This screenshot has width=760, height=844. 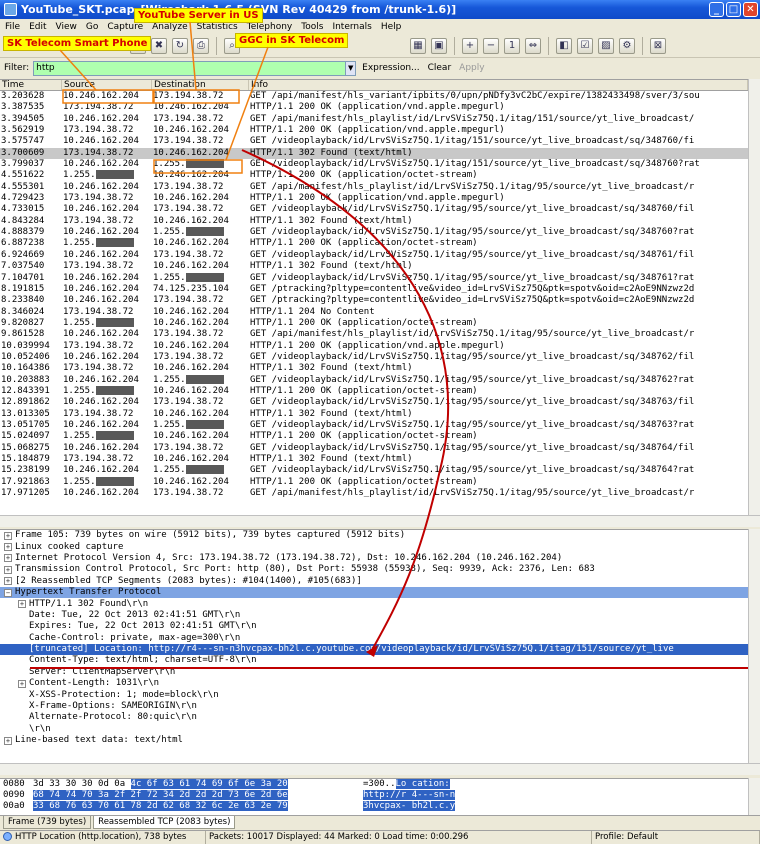 I want to click on column-destination: Destination, so click(x=200, y=85).